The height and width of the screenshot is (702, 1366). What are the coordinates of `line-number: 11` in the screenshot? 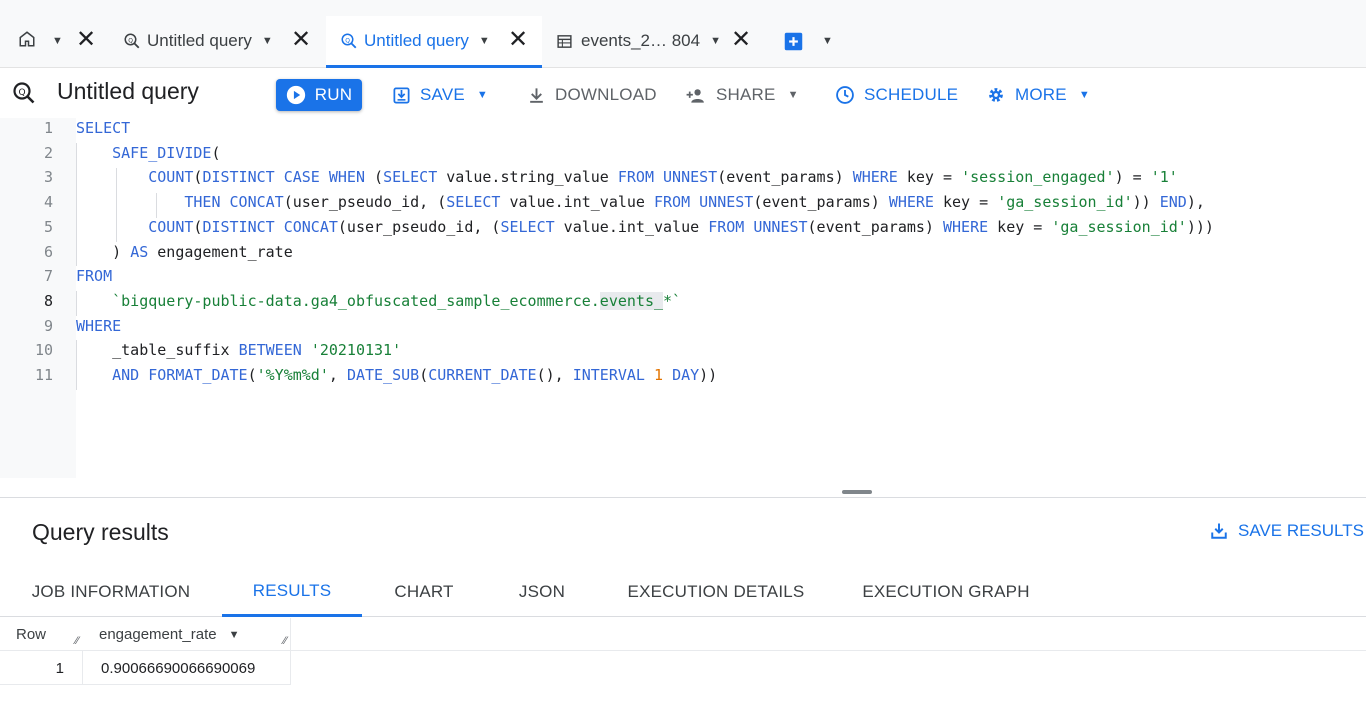 It's located at (43, 375).